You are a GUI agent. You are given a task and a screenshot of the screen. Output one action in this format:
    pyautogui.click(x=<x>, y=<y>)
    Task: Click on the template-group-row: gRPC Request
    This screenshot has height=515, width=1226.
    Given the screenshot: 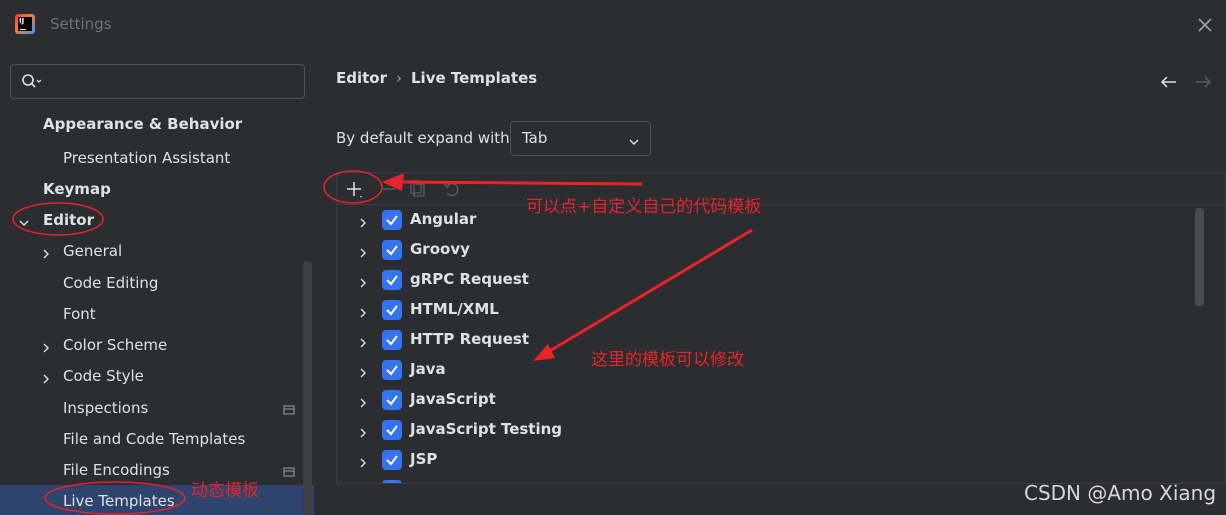 What is the action you would take?
    pyautogui.click(x=767, y=280)
    